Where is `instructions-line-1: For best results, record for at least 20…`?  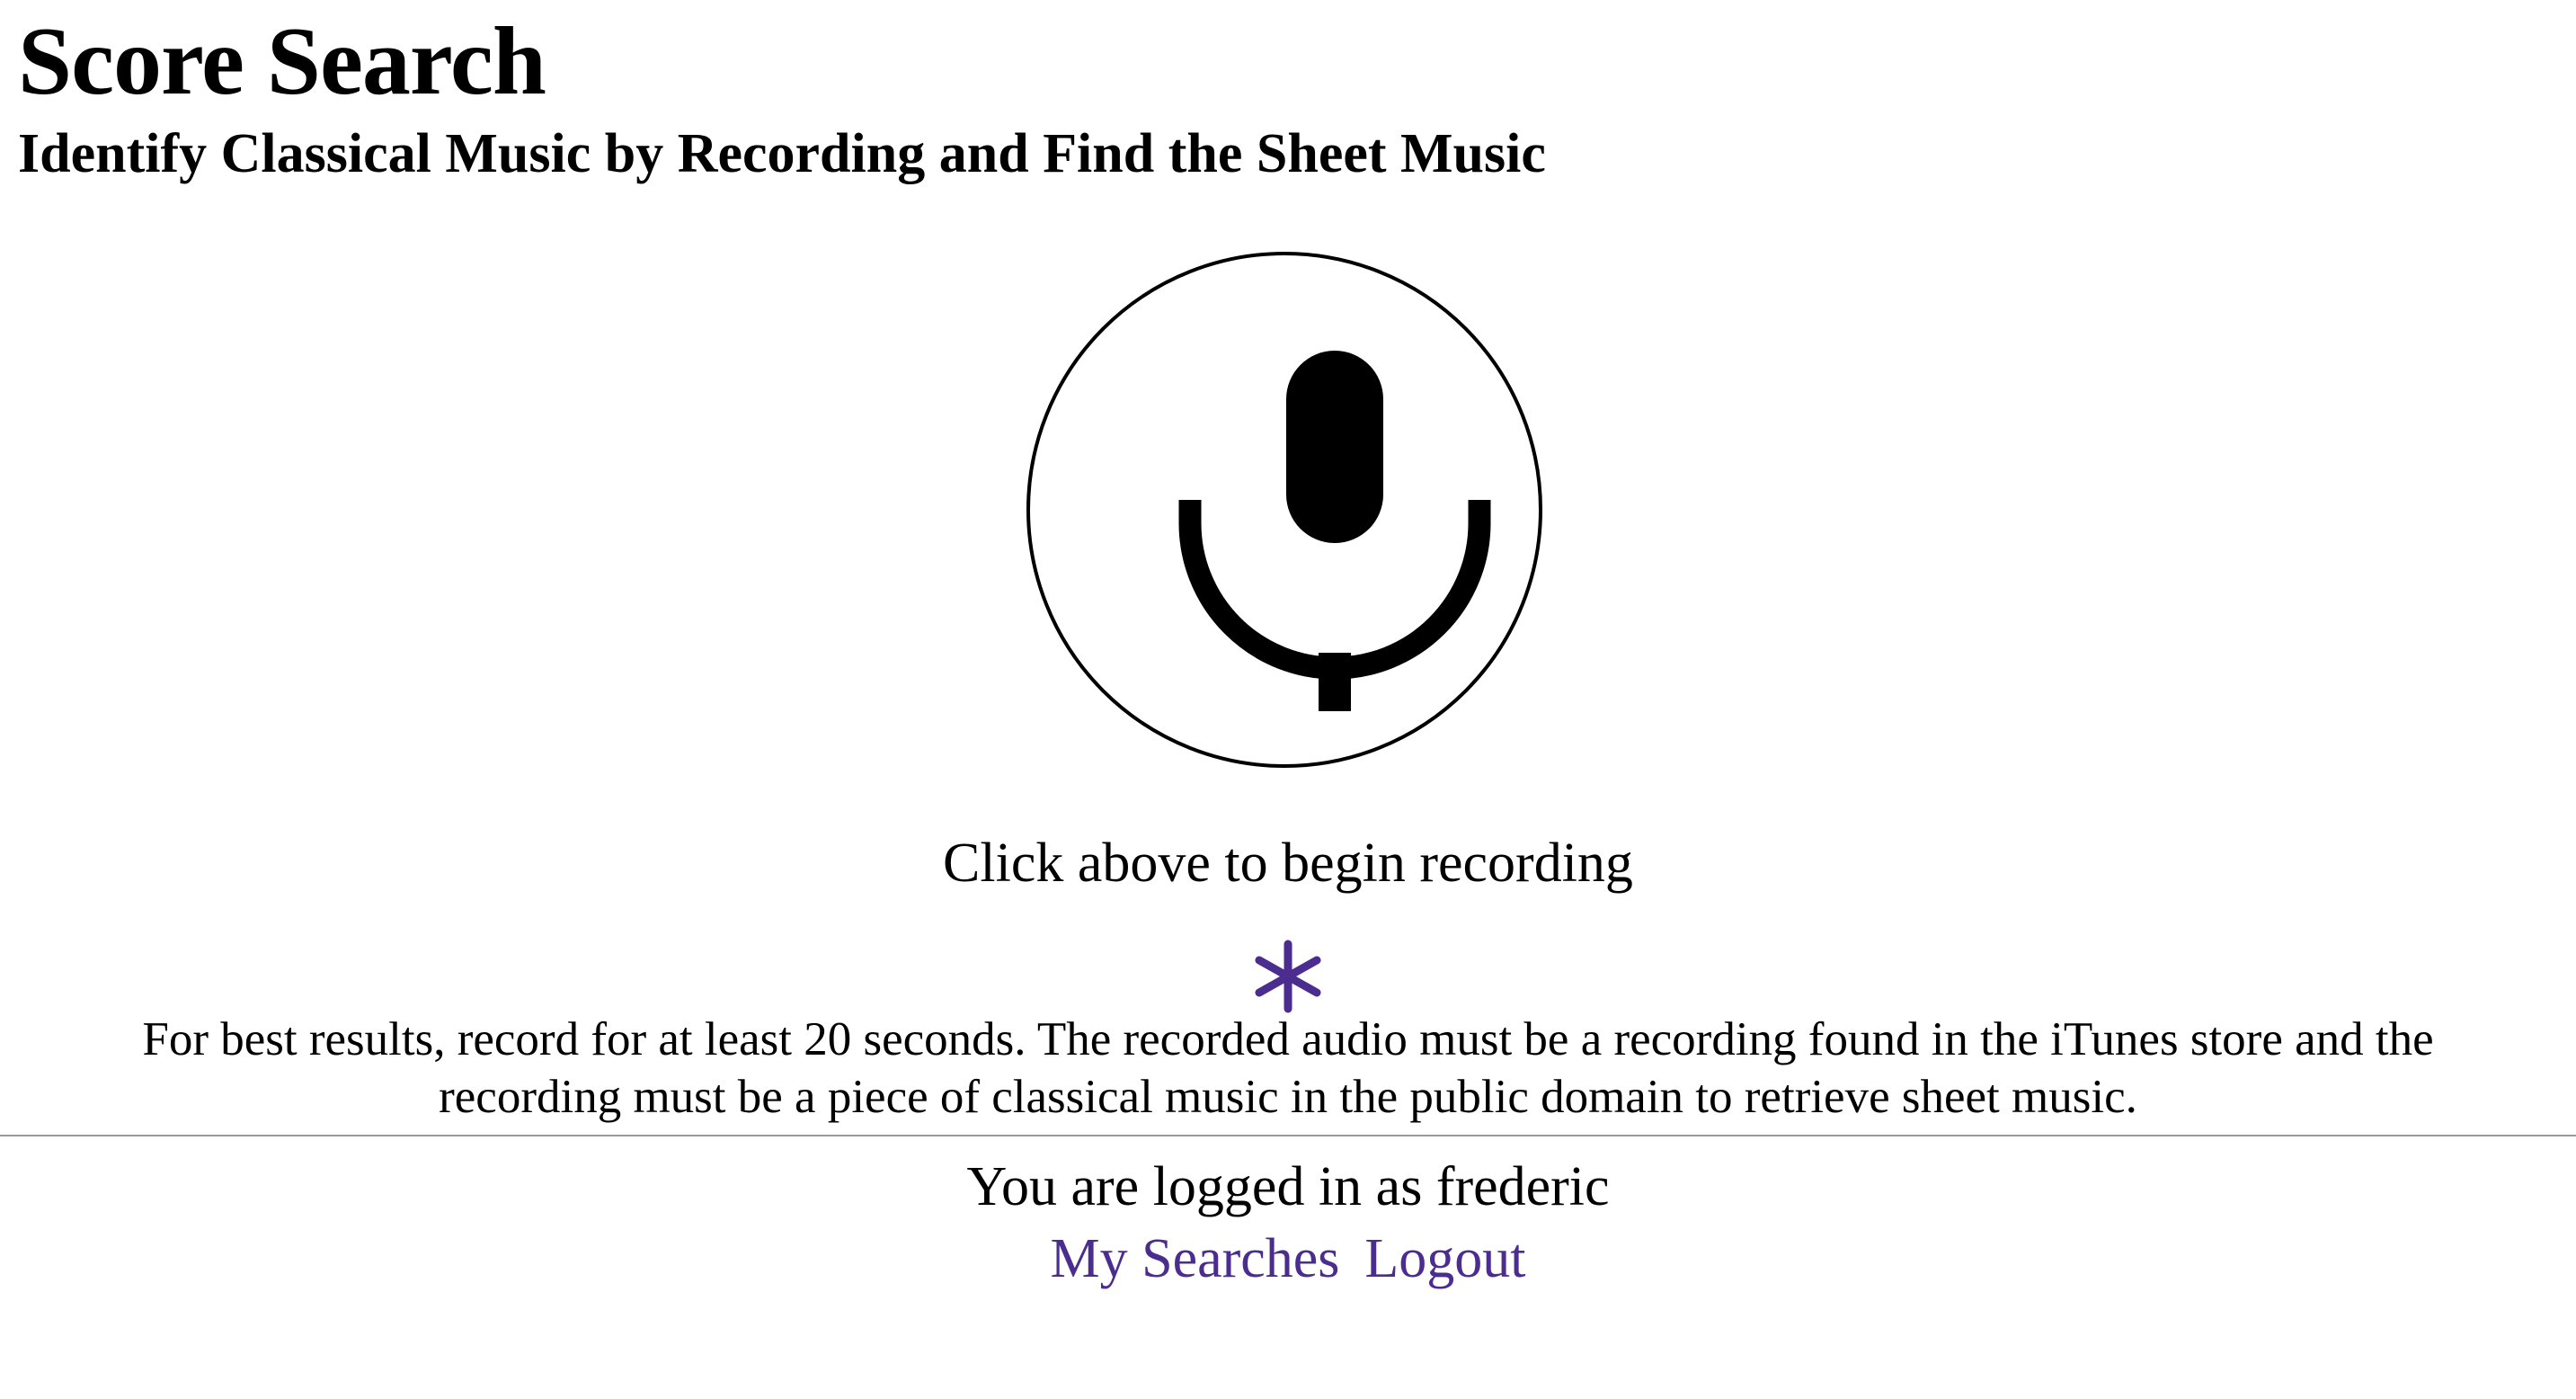 instructions-line-1: For best results, record for at least 20… is located at coordinates (1288, 1039).